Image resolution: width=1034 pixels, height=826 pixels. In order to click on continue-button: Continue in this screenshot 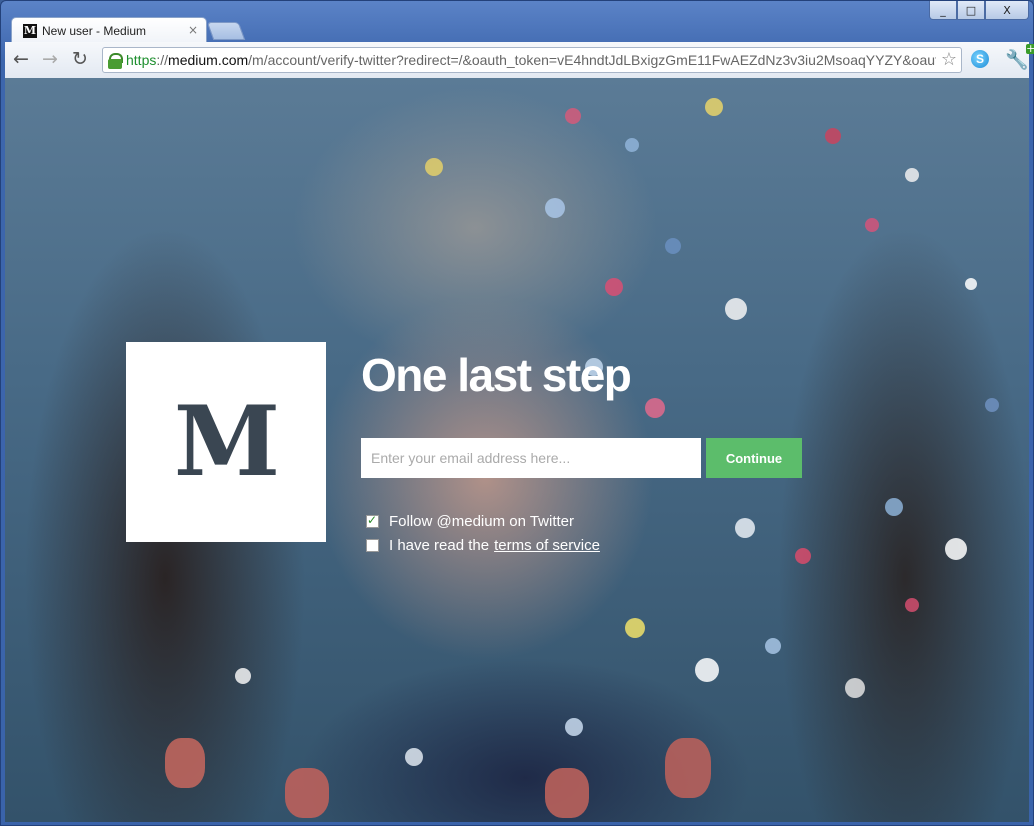, I will do `click(754, 458)`.